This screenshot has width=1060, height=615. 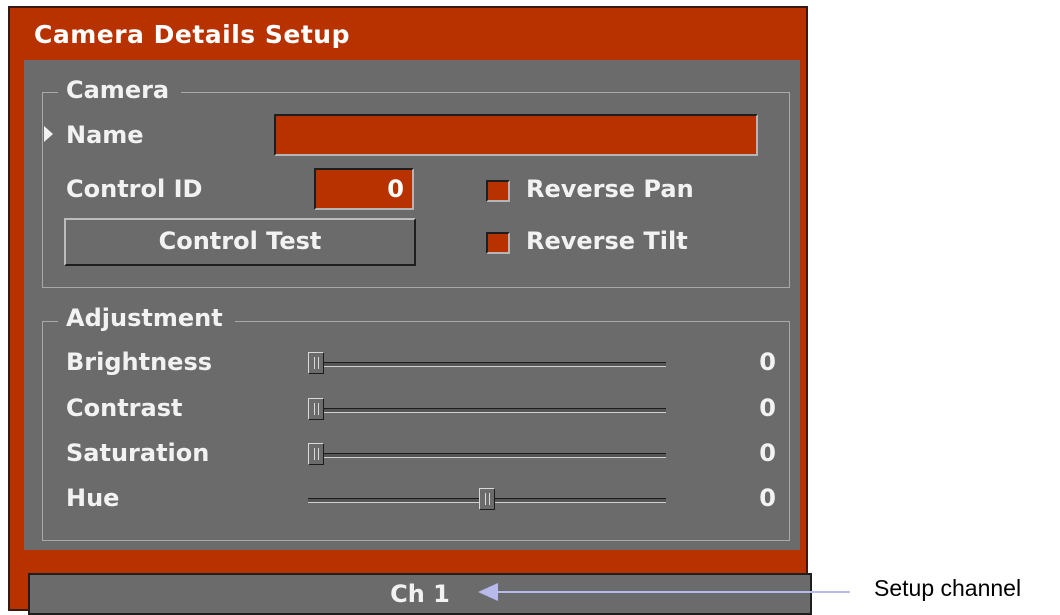 I want to click on channel-status-bar: Ch 1, so click(x=420, y=594).